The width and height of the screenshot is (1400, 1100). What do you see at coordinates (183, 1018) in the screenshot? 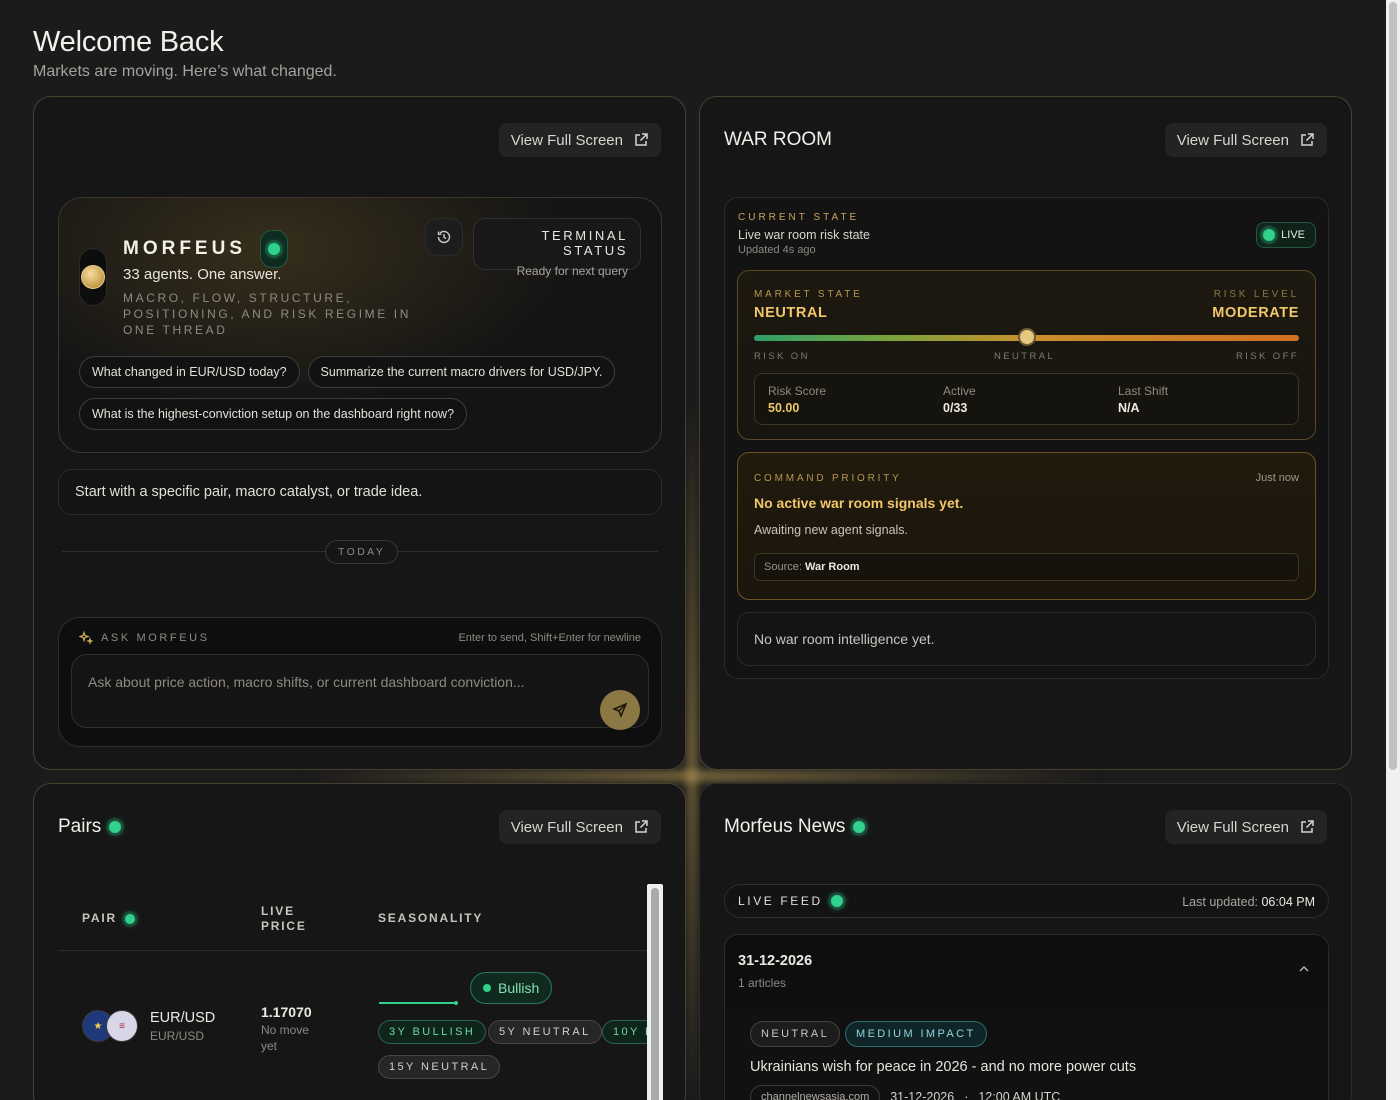
I see `pair-name: EUR/USD` at bounding box center [183, 1018].